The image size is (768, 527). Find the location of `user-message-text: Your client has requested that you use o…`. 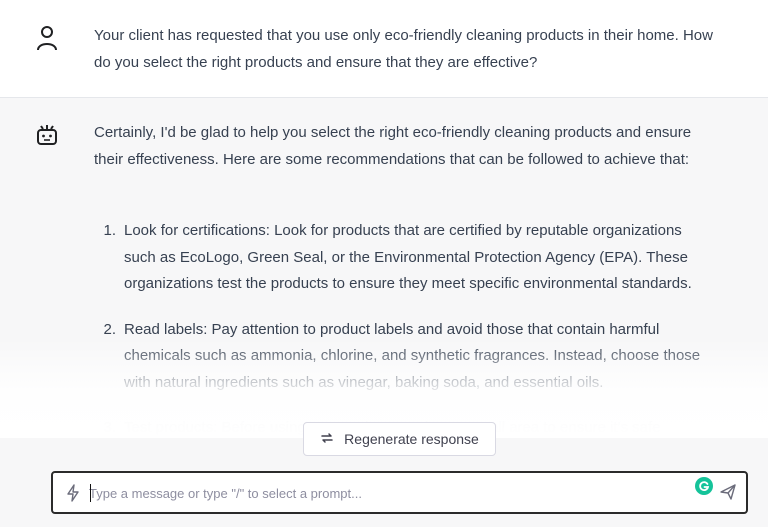

user-message-text: Your client has requested that you use o… is located at coordinates (403, 49).